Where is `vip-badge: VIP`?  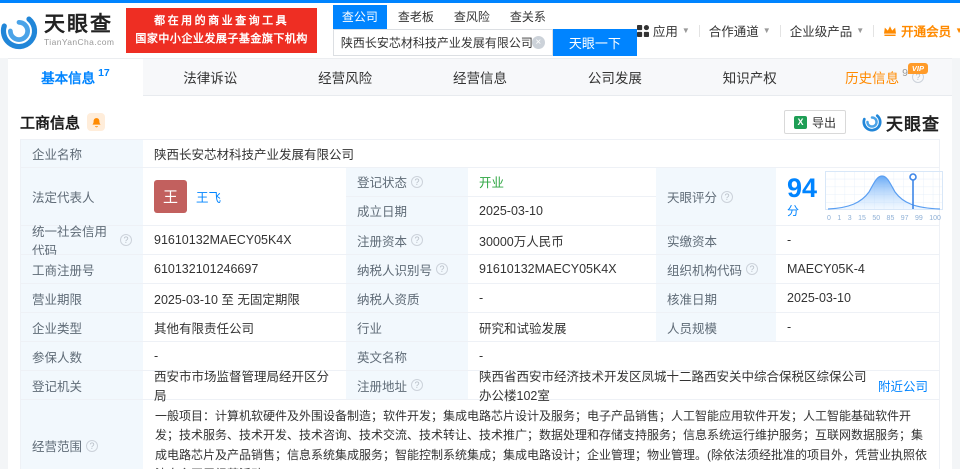 vip-badge: VIP is located at coordinates (918, 68).